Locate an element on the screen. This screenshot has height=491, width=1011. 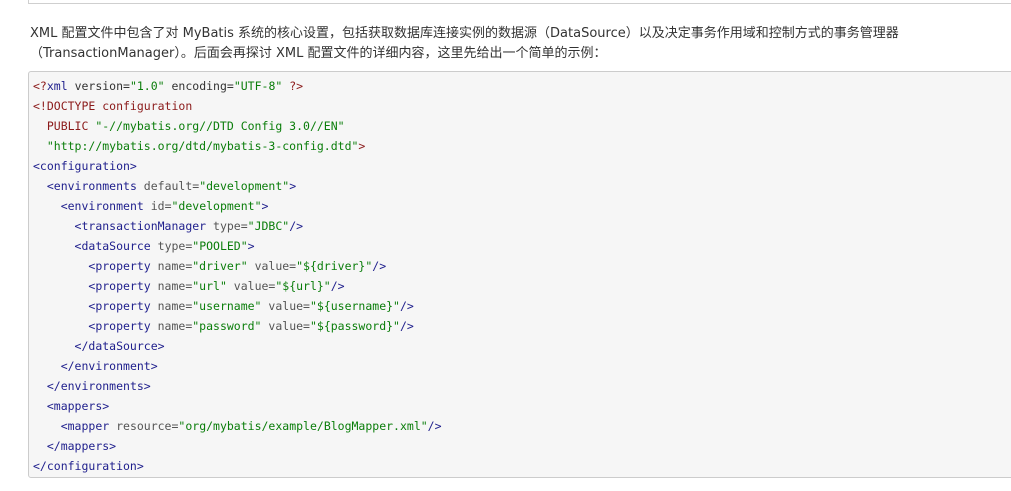
code-token-str: "1.0" is located at coordinates (147, 86).